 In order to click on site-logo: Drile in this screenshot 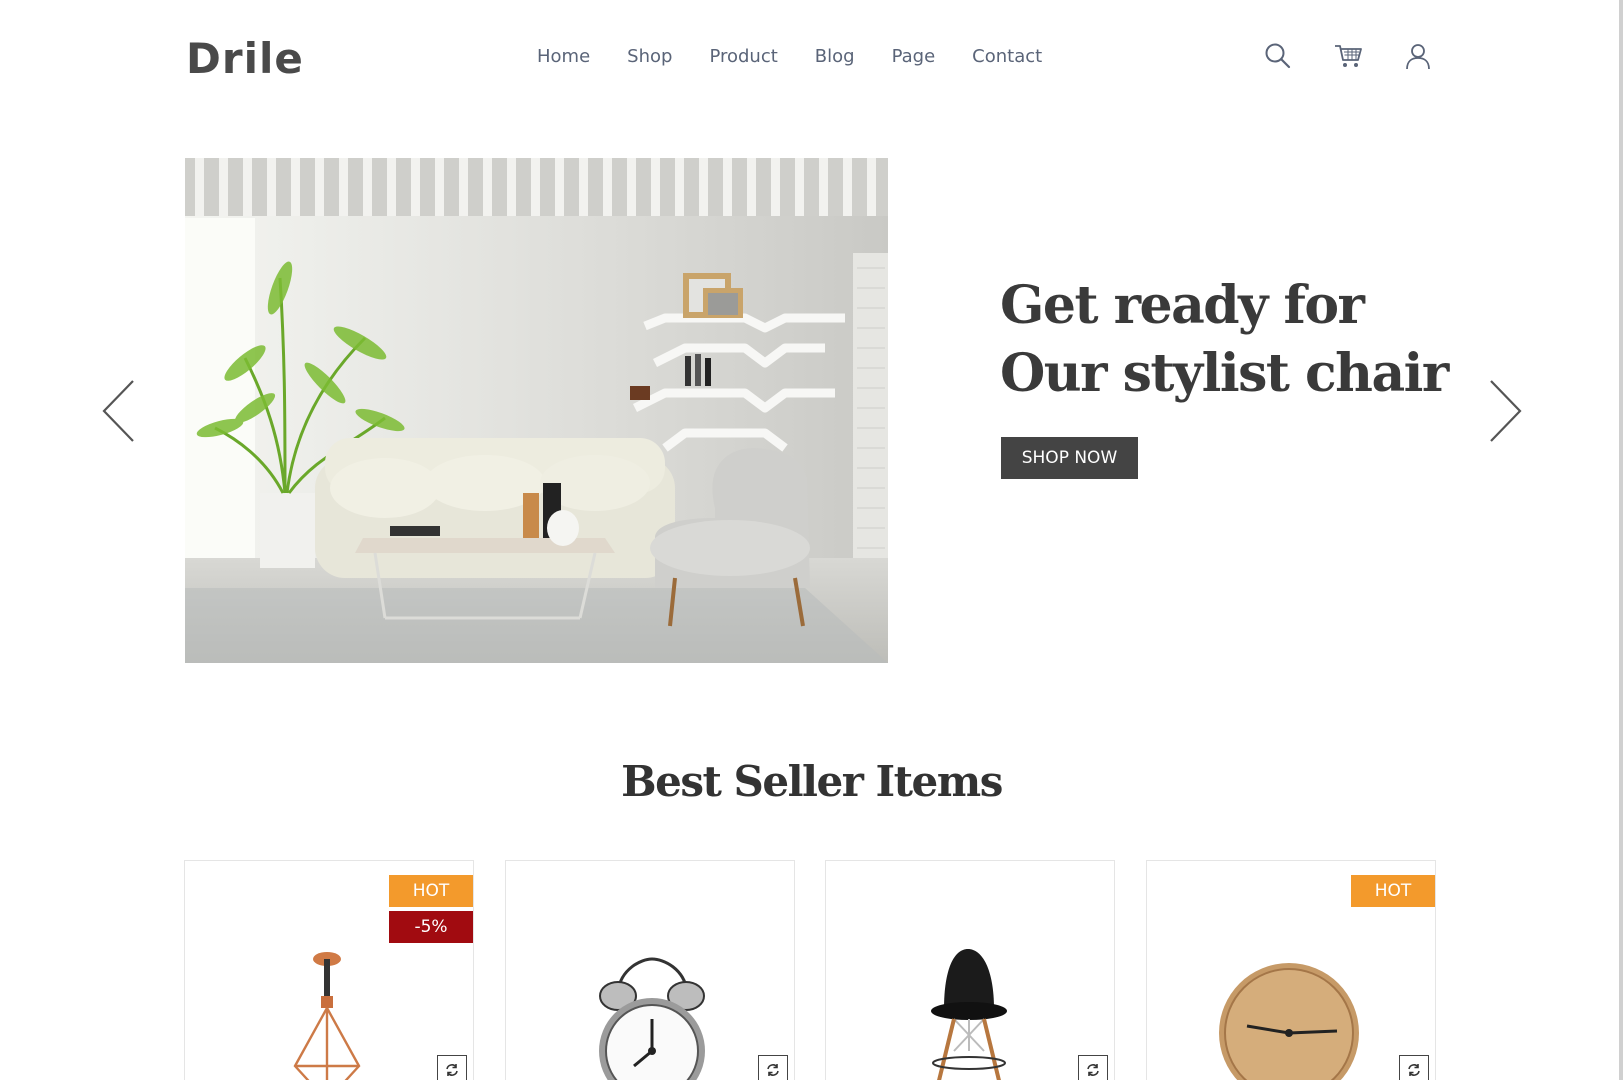, I will do `click(245, 58)`.